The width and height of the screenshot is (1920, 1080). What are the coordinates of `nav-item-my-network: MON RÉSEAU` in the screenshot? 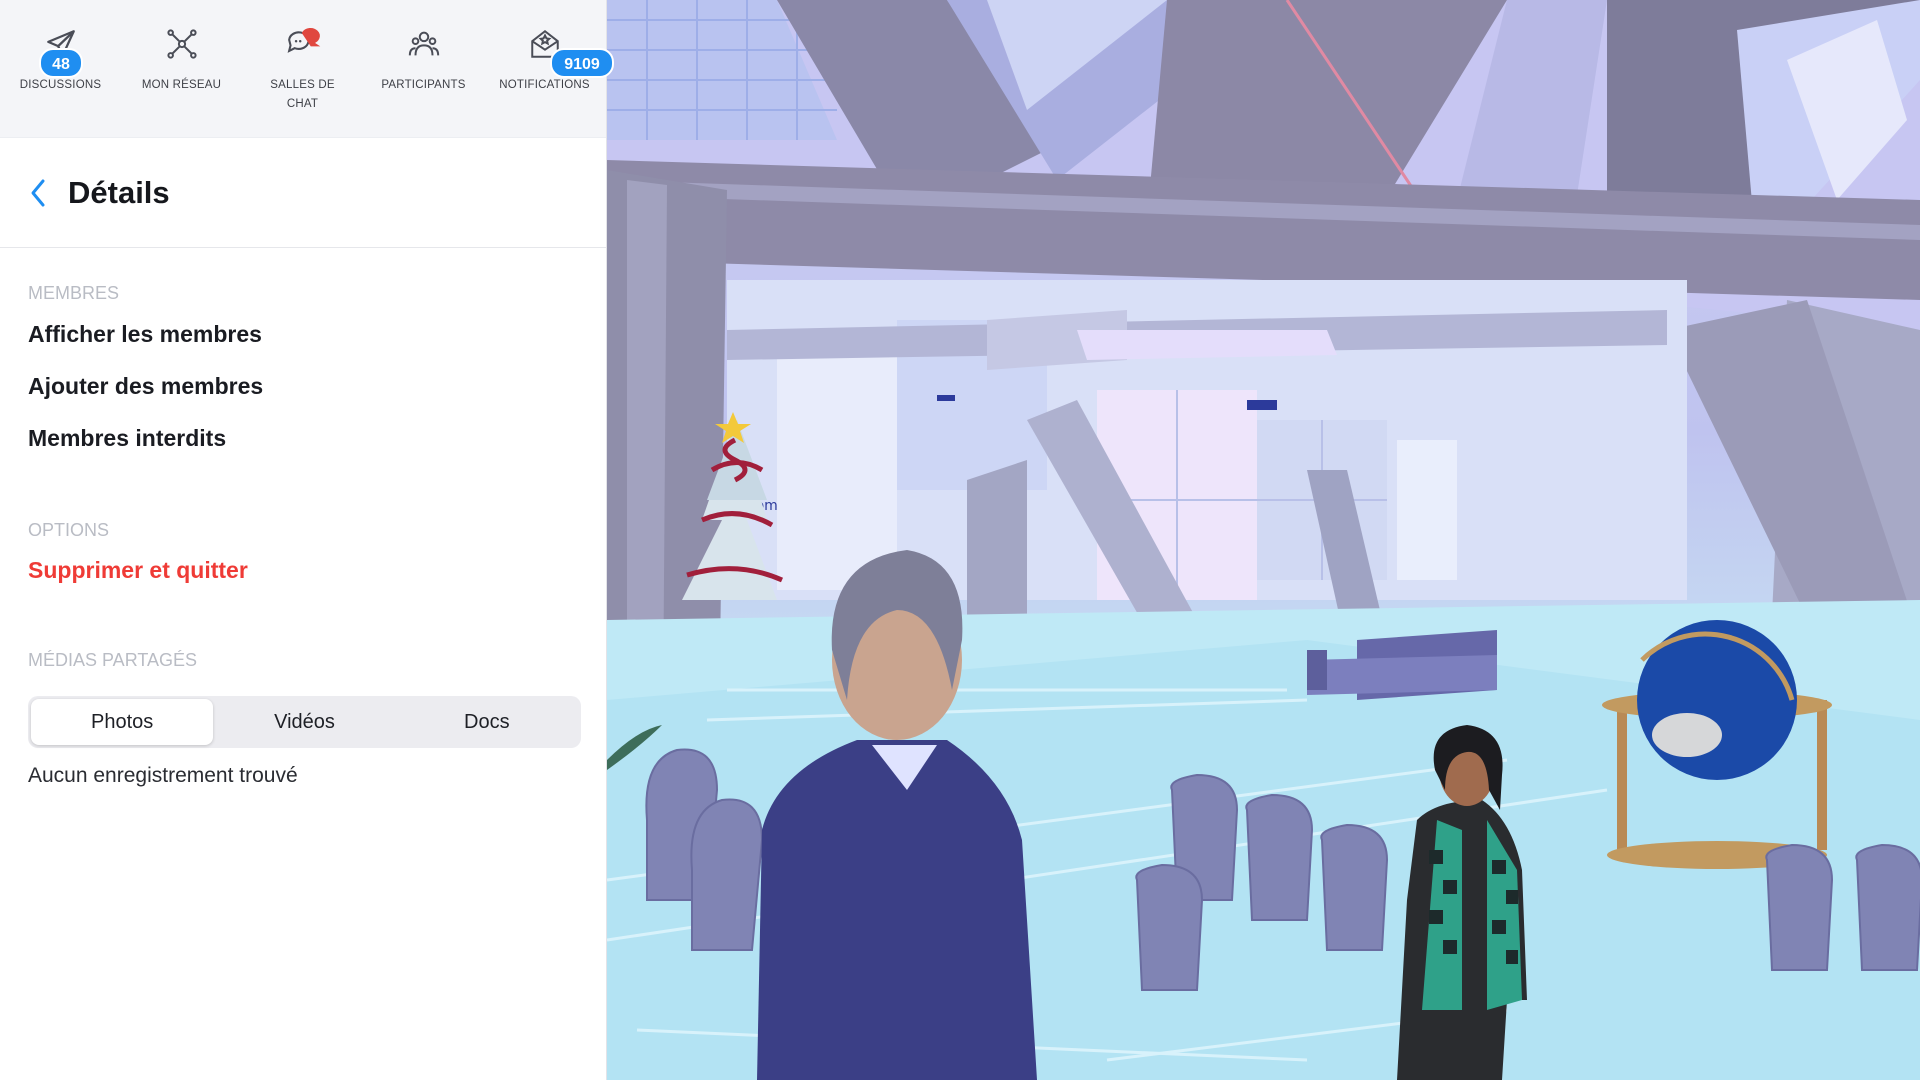 It's located at (181, 80).